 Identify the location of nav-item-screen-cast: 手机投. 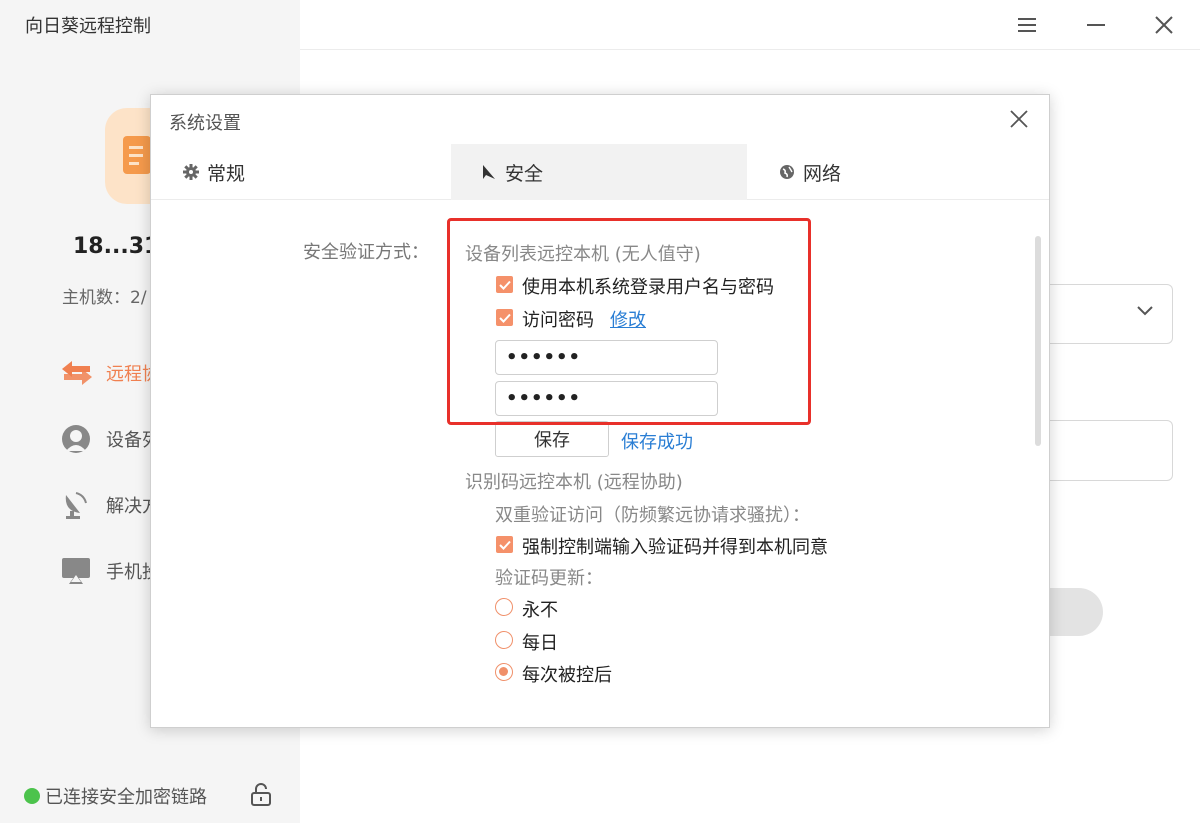
(110, 571).